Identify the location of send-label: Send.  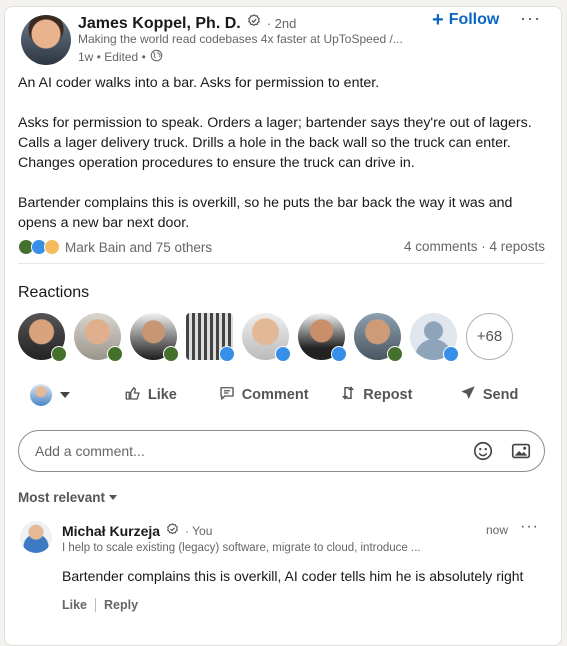
(500, 395).